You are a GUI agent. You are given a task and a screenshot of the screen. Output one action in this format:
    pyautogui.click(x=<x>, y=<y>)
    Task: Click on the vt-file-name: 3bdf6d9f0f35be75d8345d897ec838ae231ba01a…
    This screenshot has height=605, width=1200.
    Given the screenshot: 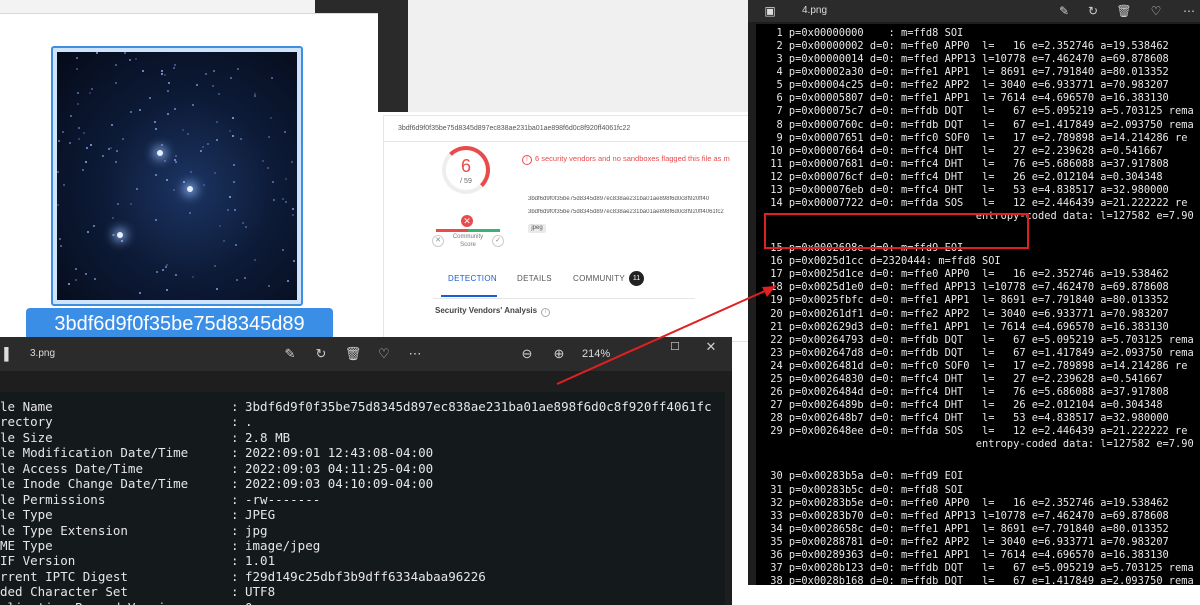 What is the action you would take?
    pyautogui.click(x=626, y=212)
    